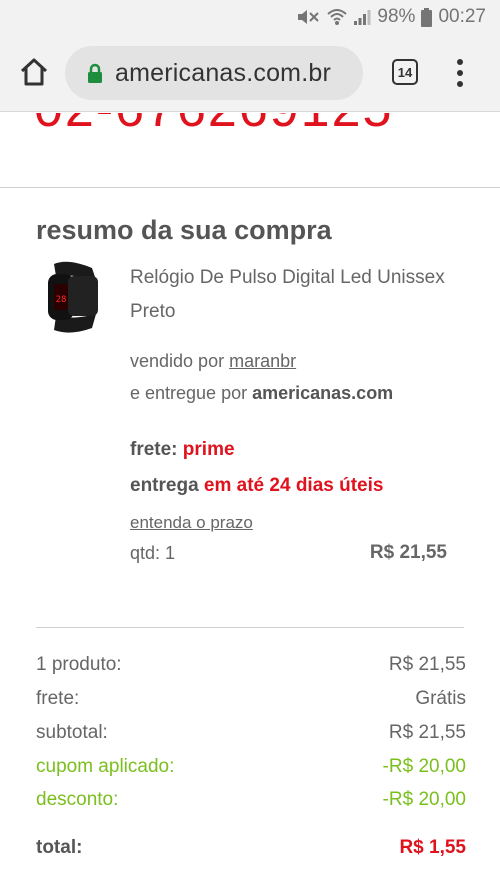  Describe the element at coordinates (213, 126) in the screenshot. I see `order-number: 02-676269125` at that location.